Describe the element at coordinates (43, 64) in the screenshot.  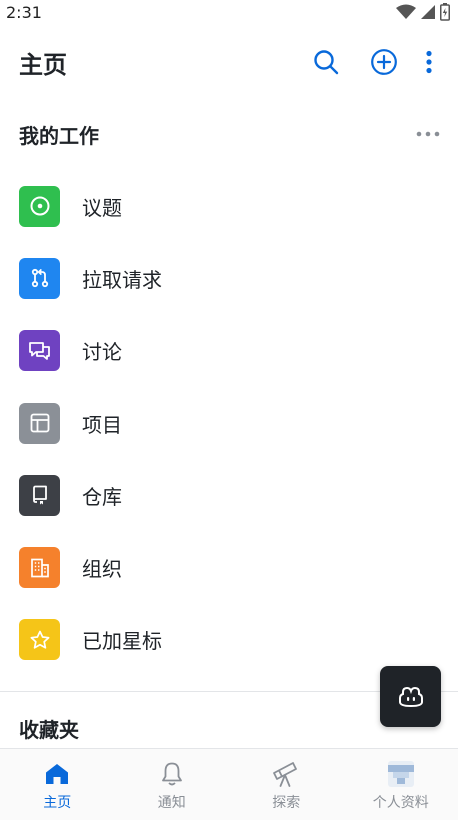
I see `page-title: 主页` at that location.